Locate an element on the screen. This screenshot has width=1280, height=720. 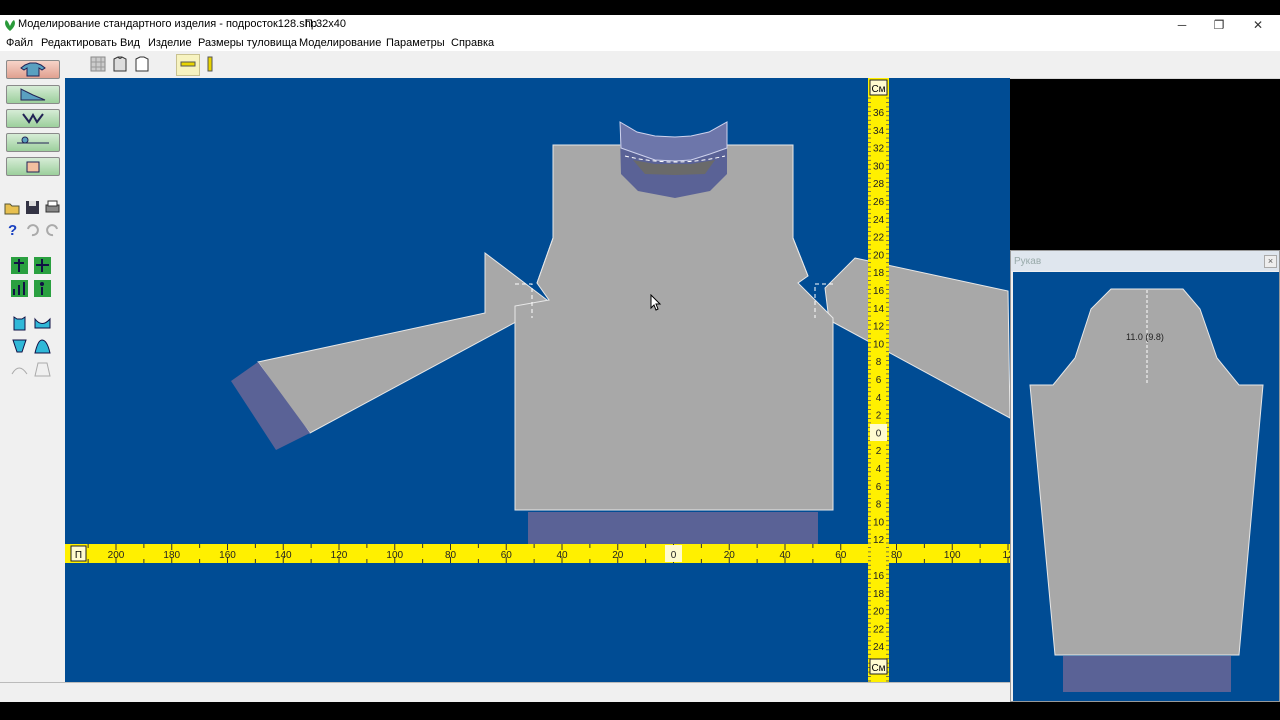
pattern-mode-button is located at coordinates (33, 94).